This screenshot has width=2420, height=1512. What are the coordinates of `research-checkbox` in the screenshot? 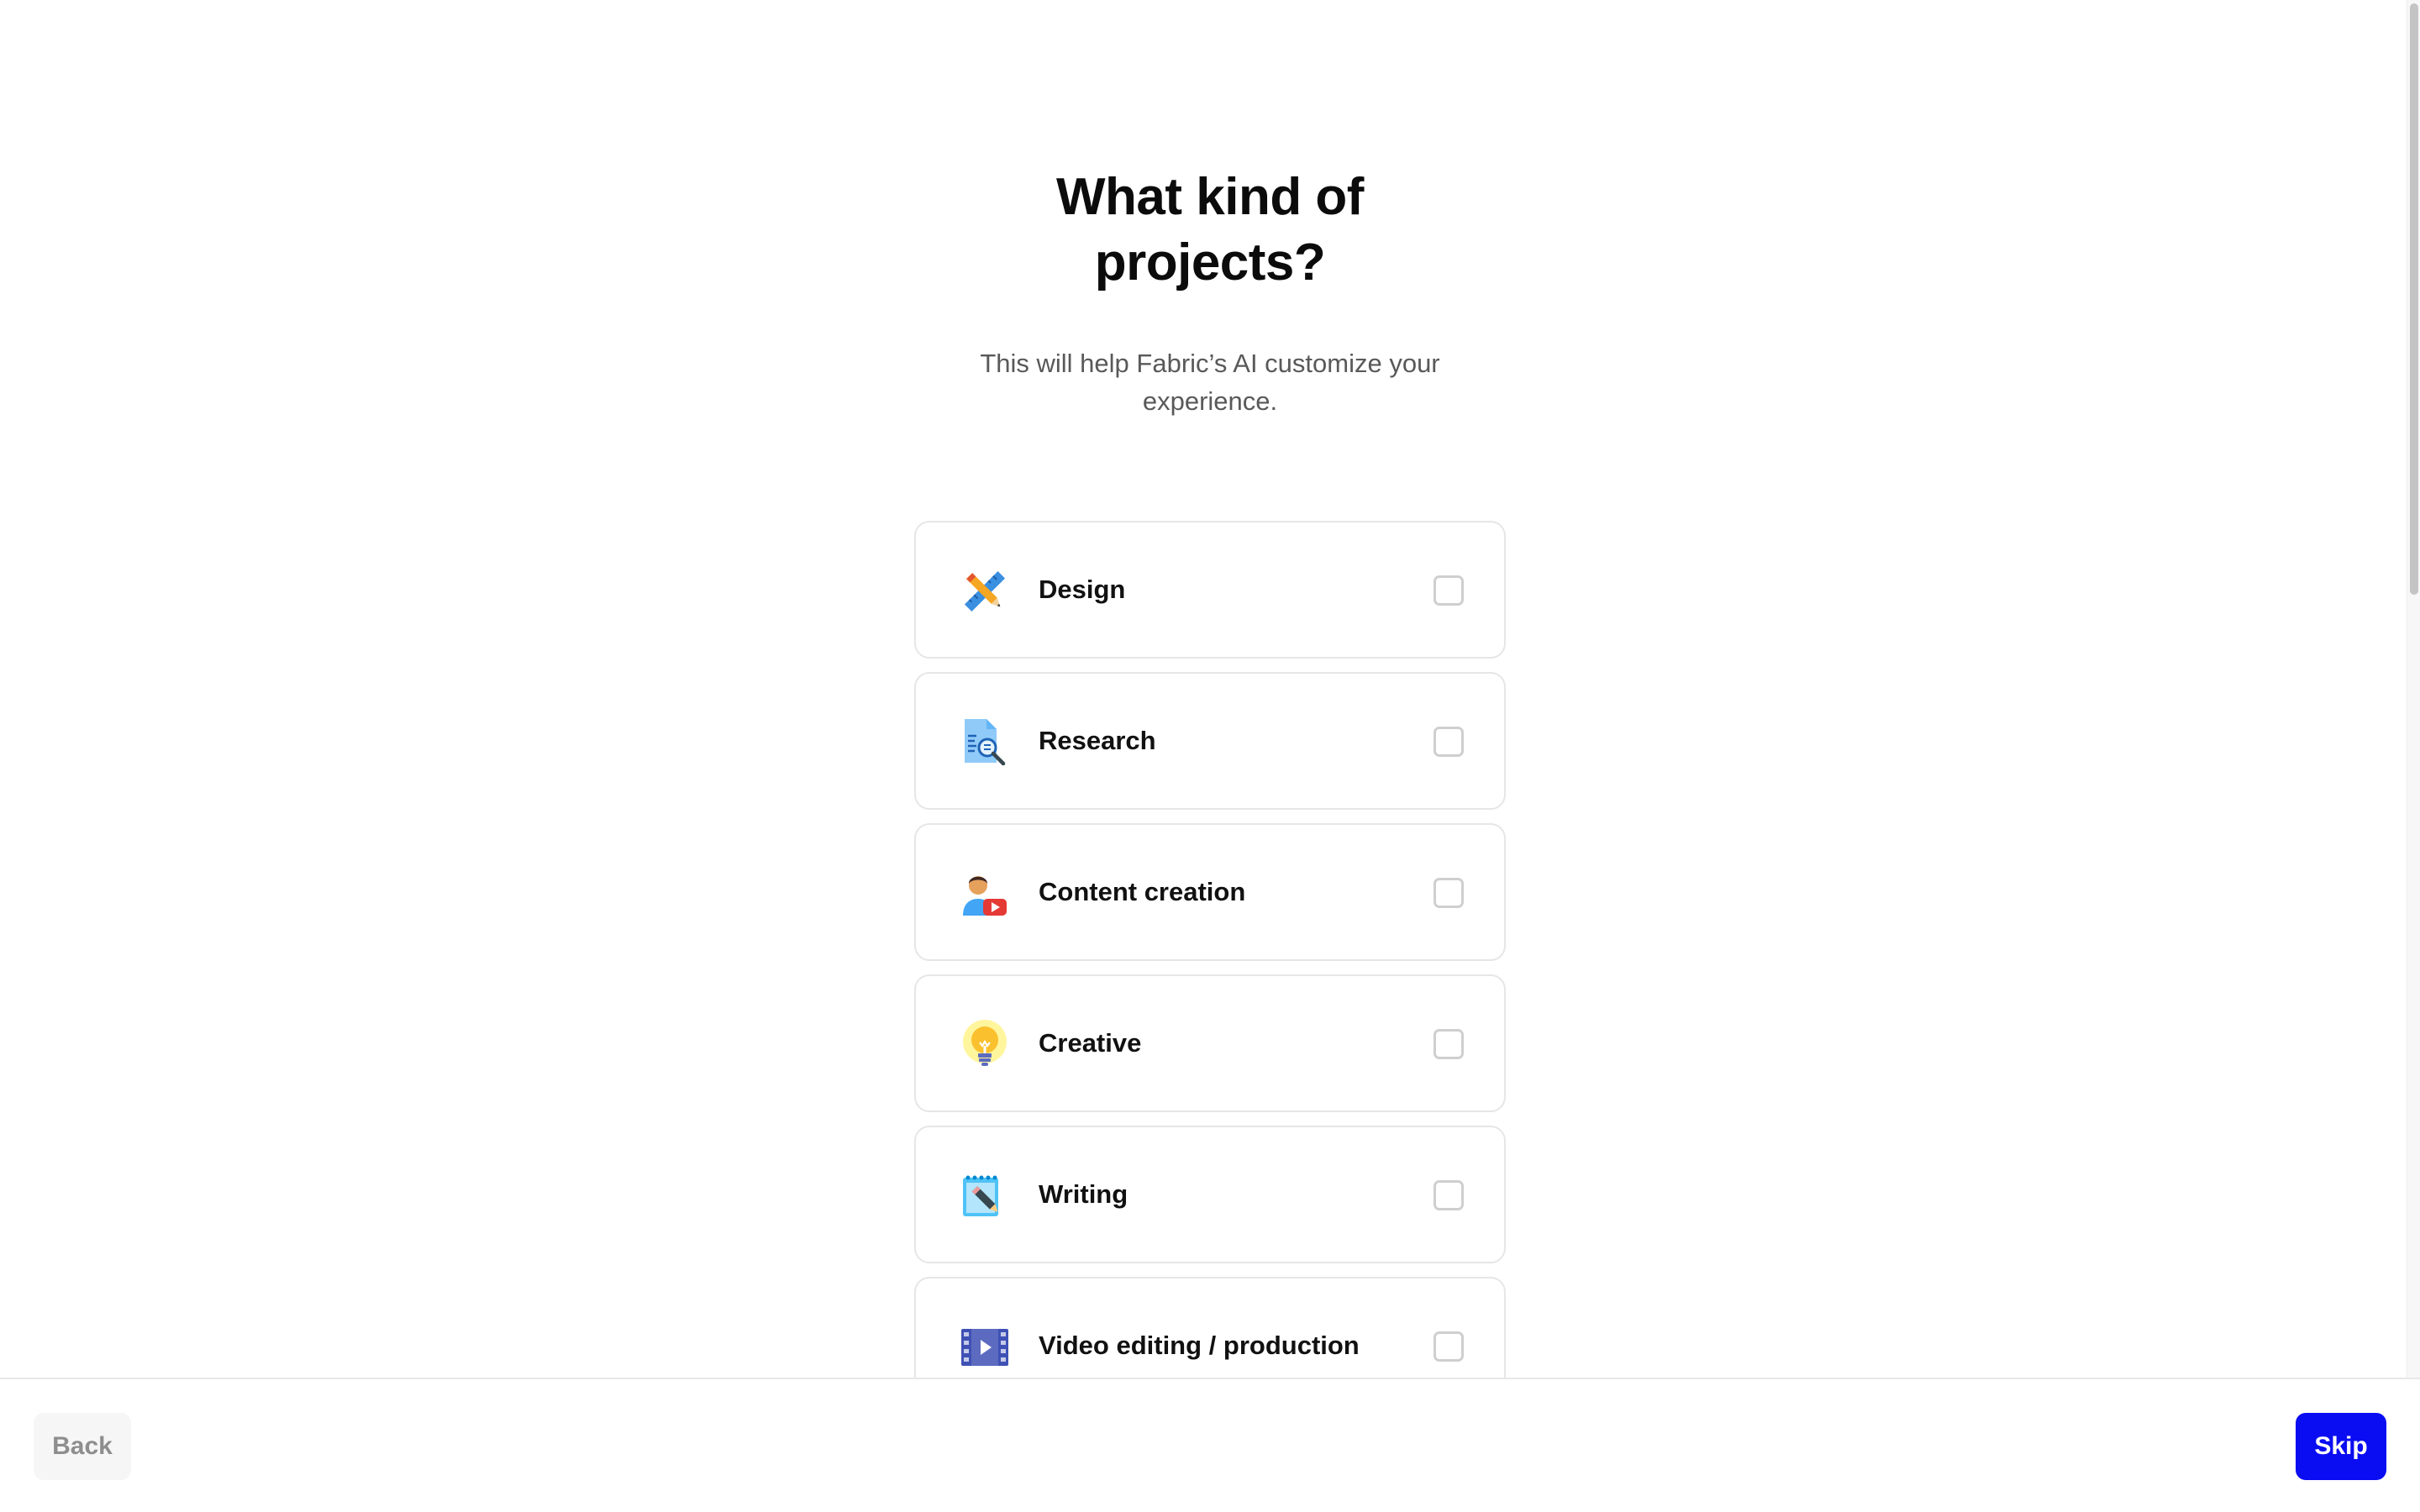 It's located at (1449, 742).